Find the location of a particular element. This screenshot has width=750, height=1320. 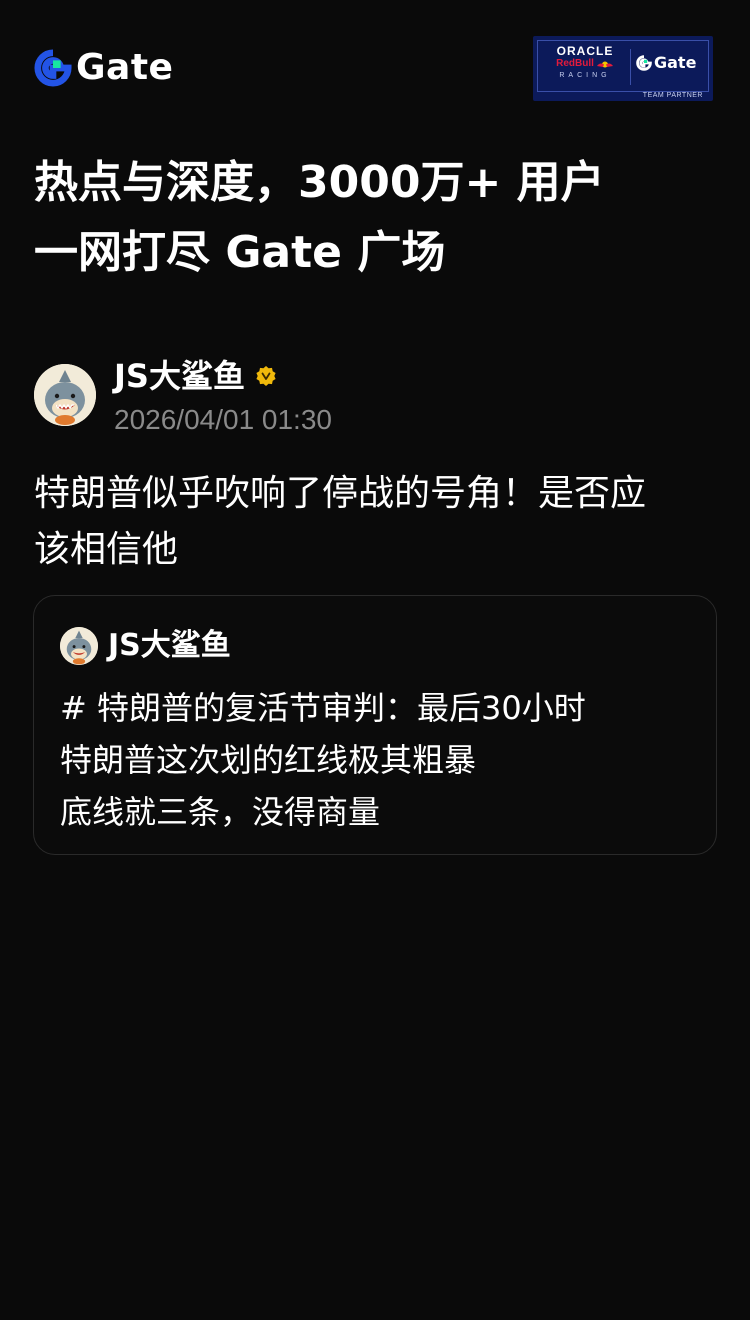

post-body-line-2: 该相信他 is located at coordinates (106, 549).